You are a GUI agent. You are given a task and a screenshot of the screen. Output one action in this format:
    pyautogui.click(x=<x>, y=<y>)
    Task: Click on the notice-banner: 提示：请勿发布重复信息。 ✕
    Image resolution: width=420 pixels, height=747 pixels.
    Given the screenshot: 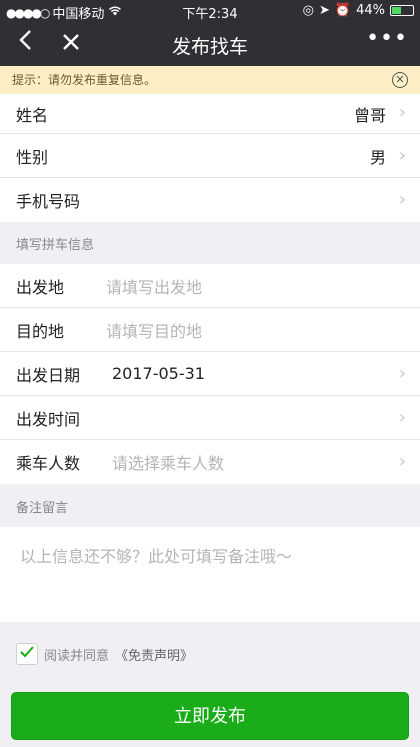 What is the action you would take?
    pyautogui.click(x=210, y=80)
    